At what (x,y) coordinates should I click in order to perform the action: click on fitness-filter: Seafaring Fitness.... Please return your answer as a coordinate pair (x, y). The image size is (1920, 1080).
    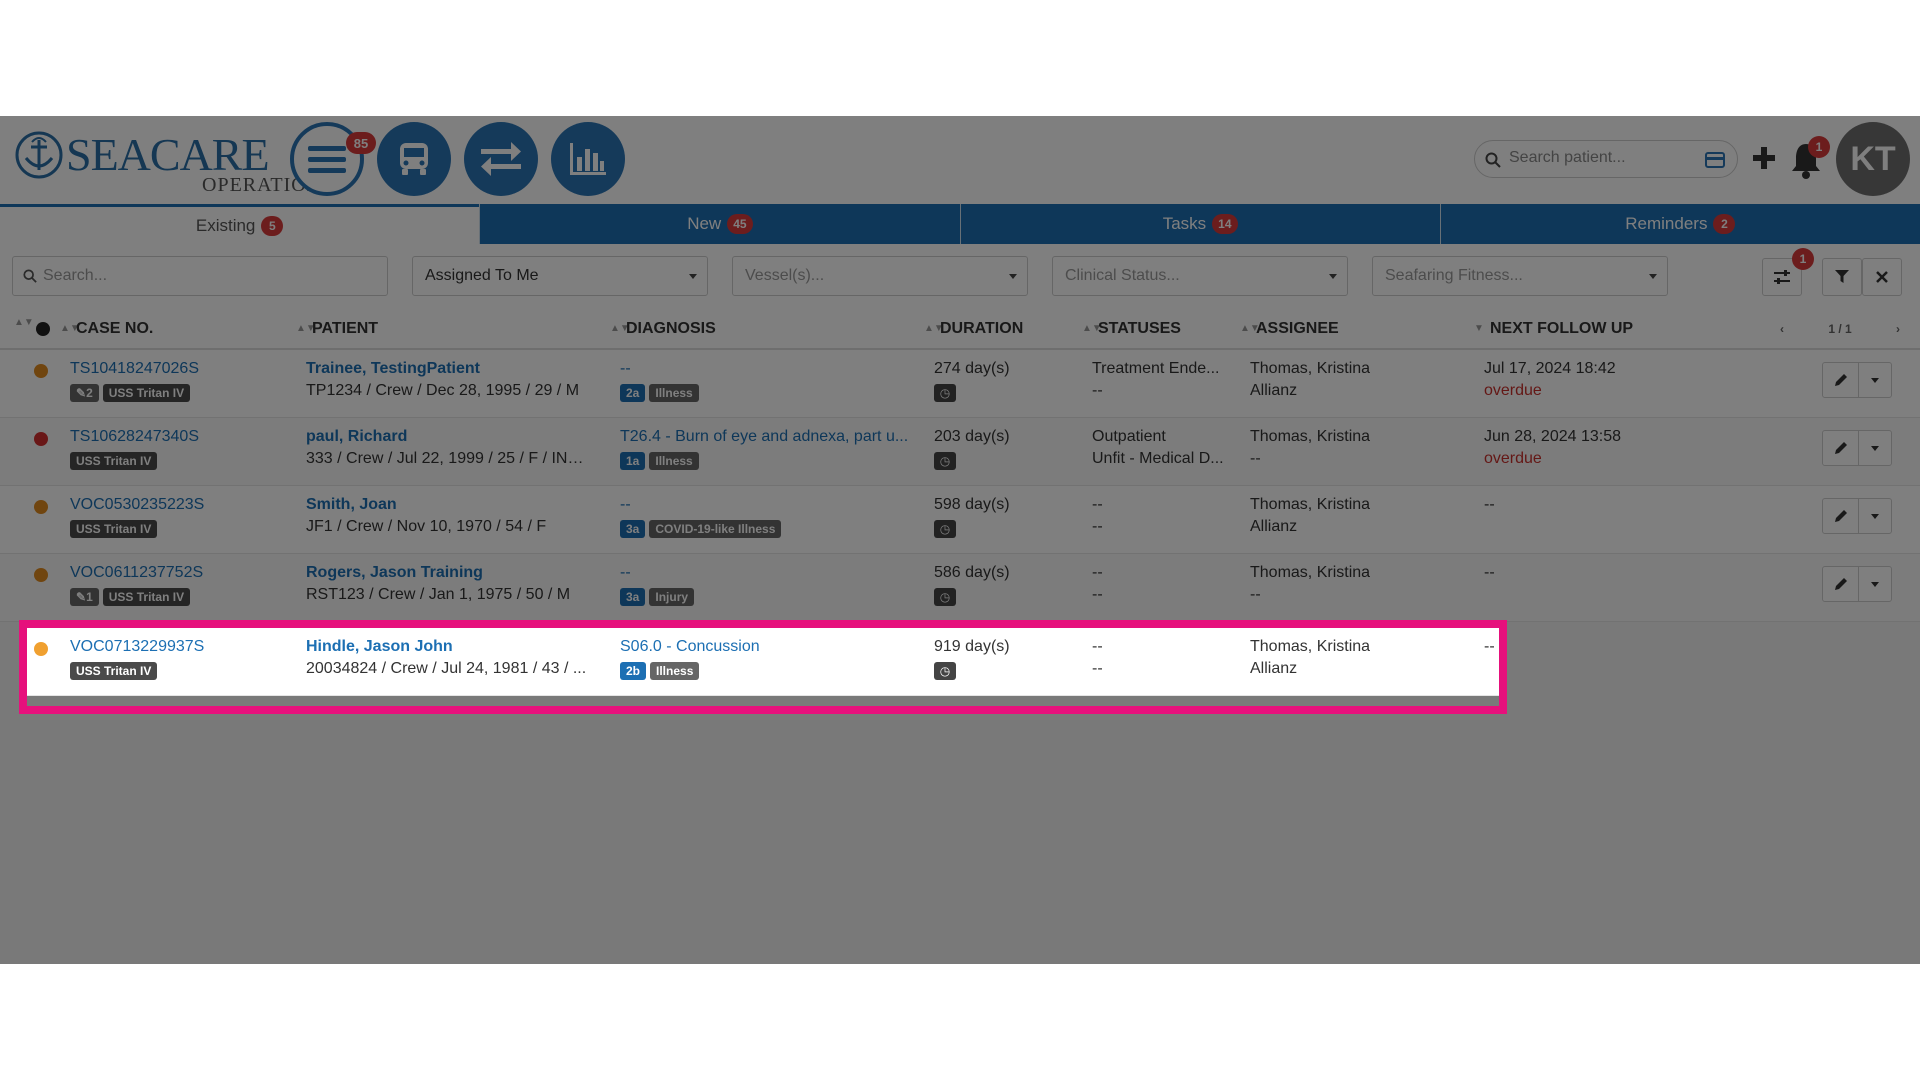
    Looking at the image, I should click on (1520, 276).